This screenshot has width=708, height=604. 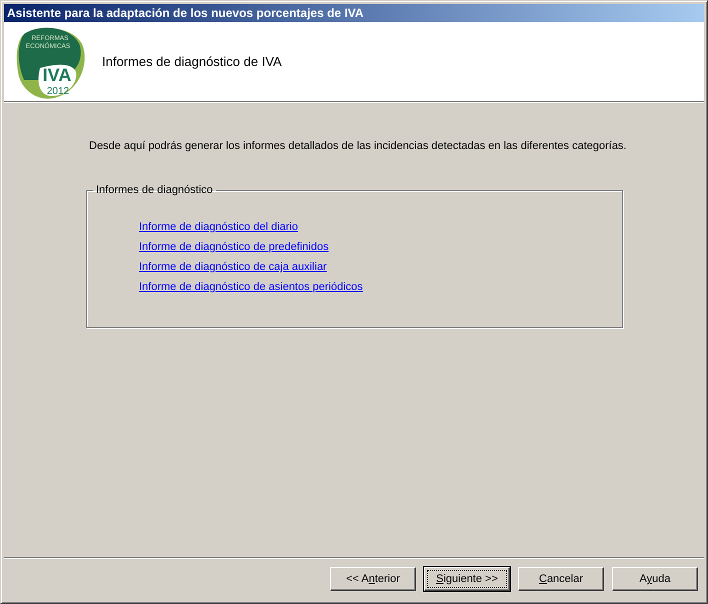 I want to click on report-link: Informe de diagnóstico de caja auxiliar, so click(x=233, y=267).